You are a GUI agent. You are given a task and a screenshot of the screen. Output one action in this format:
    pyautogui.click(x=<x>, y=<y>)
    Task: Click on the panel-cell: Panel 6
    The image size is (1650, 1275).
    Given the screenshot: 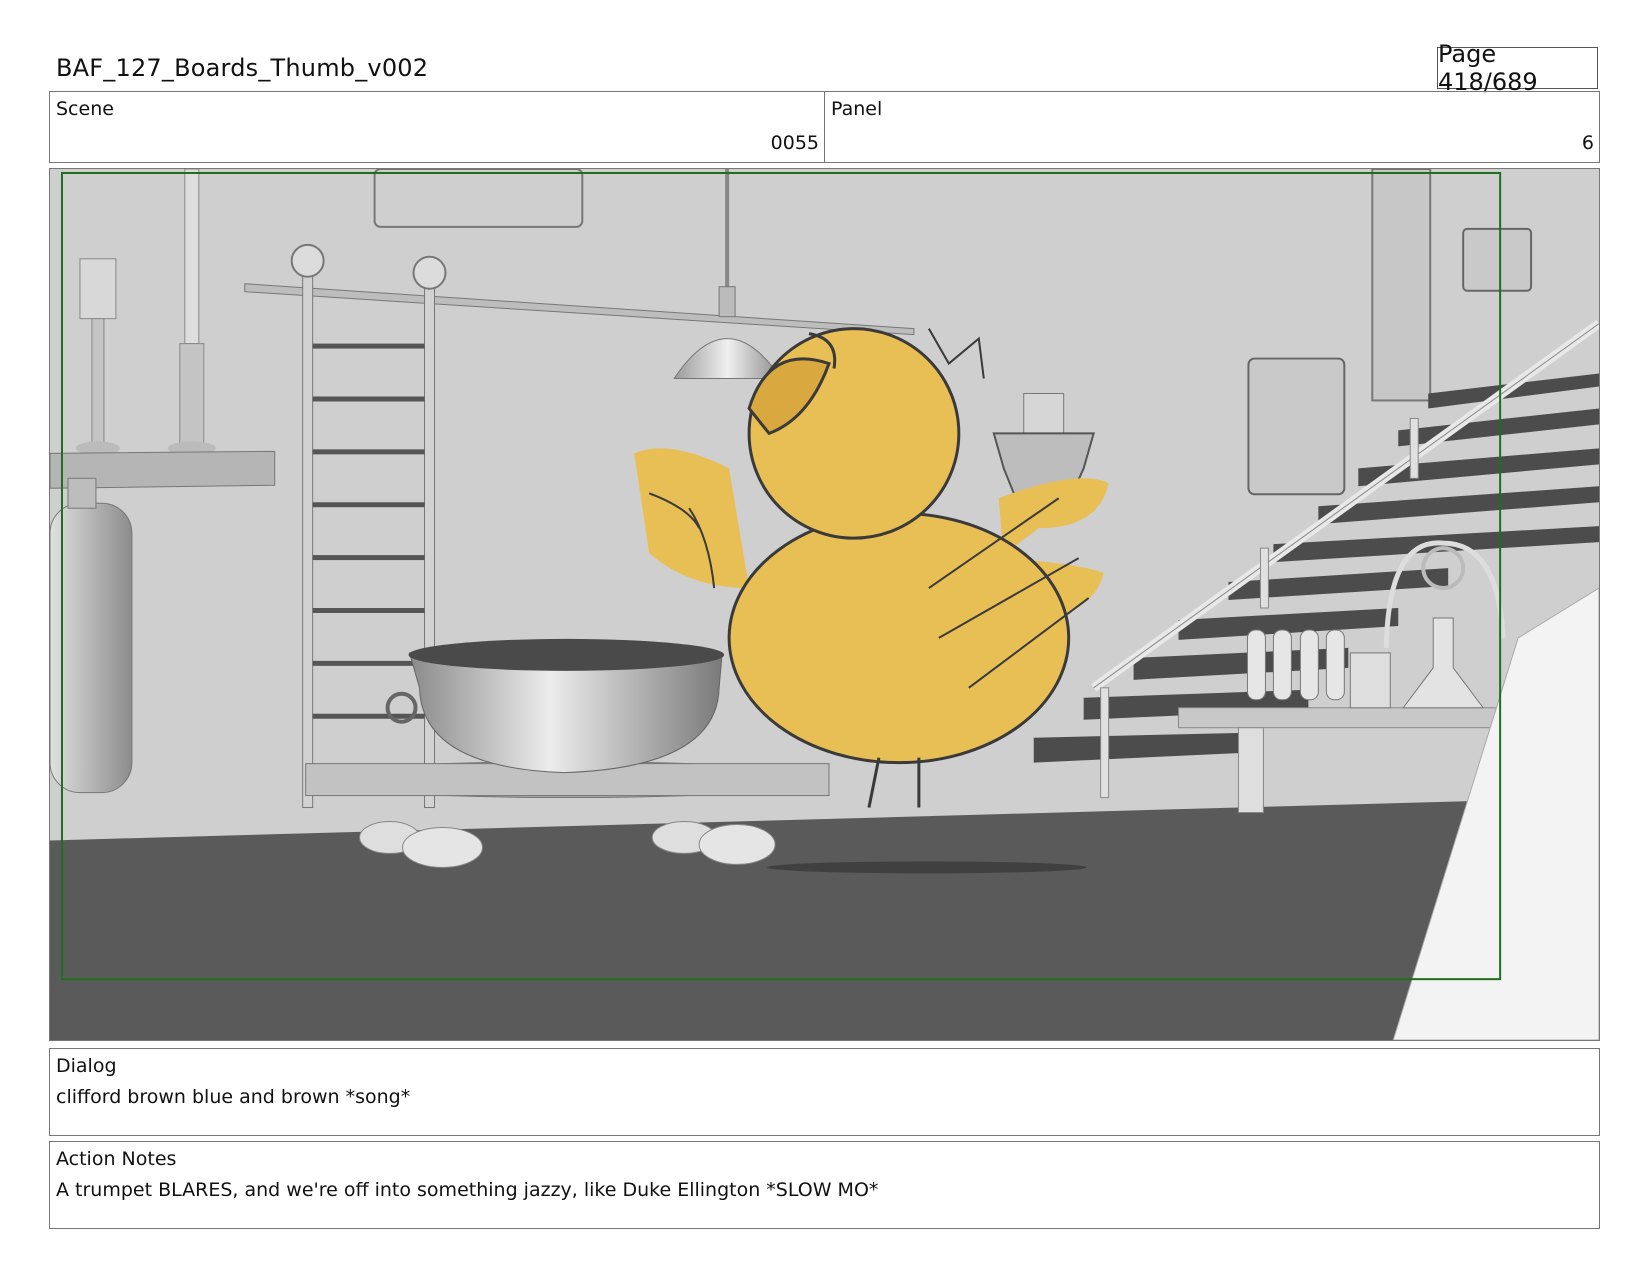 What is the action you would take?
    pyautogui.click(x=1211, y=127)
    